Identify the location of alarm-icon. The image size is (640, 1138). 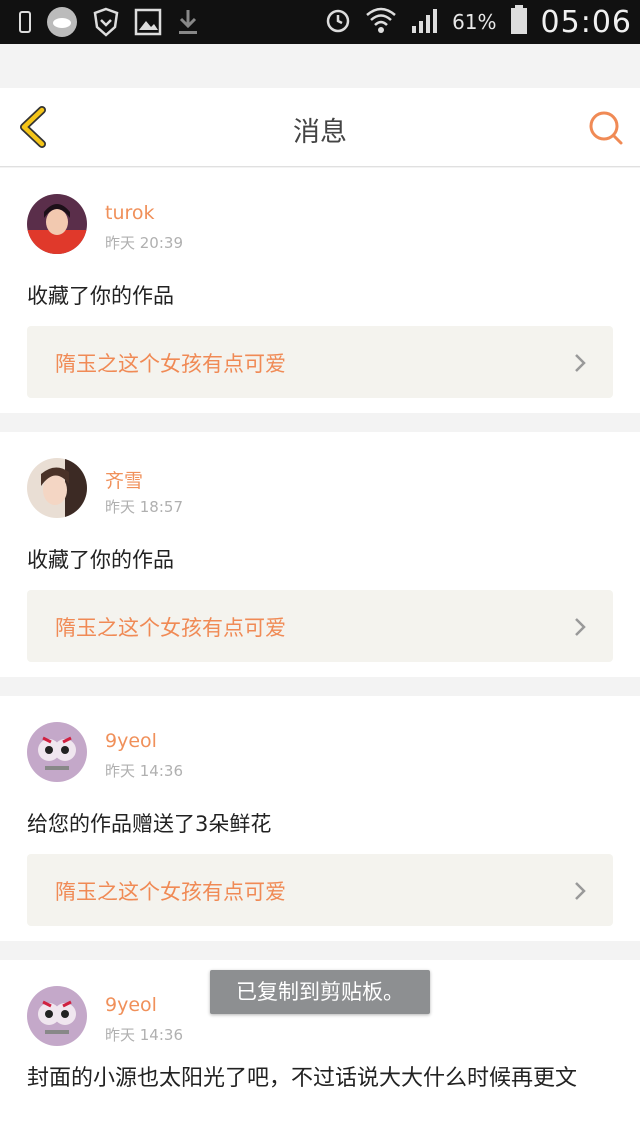
(338, 22).